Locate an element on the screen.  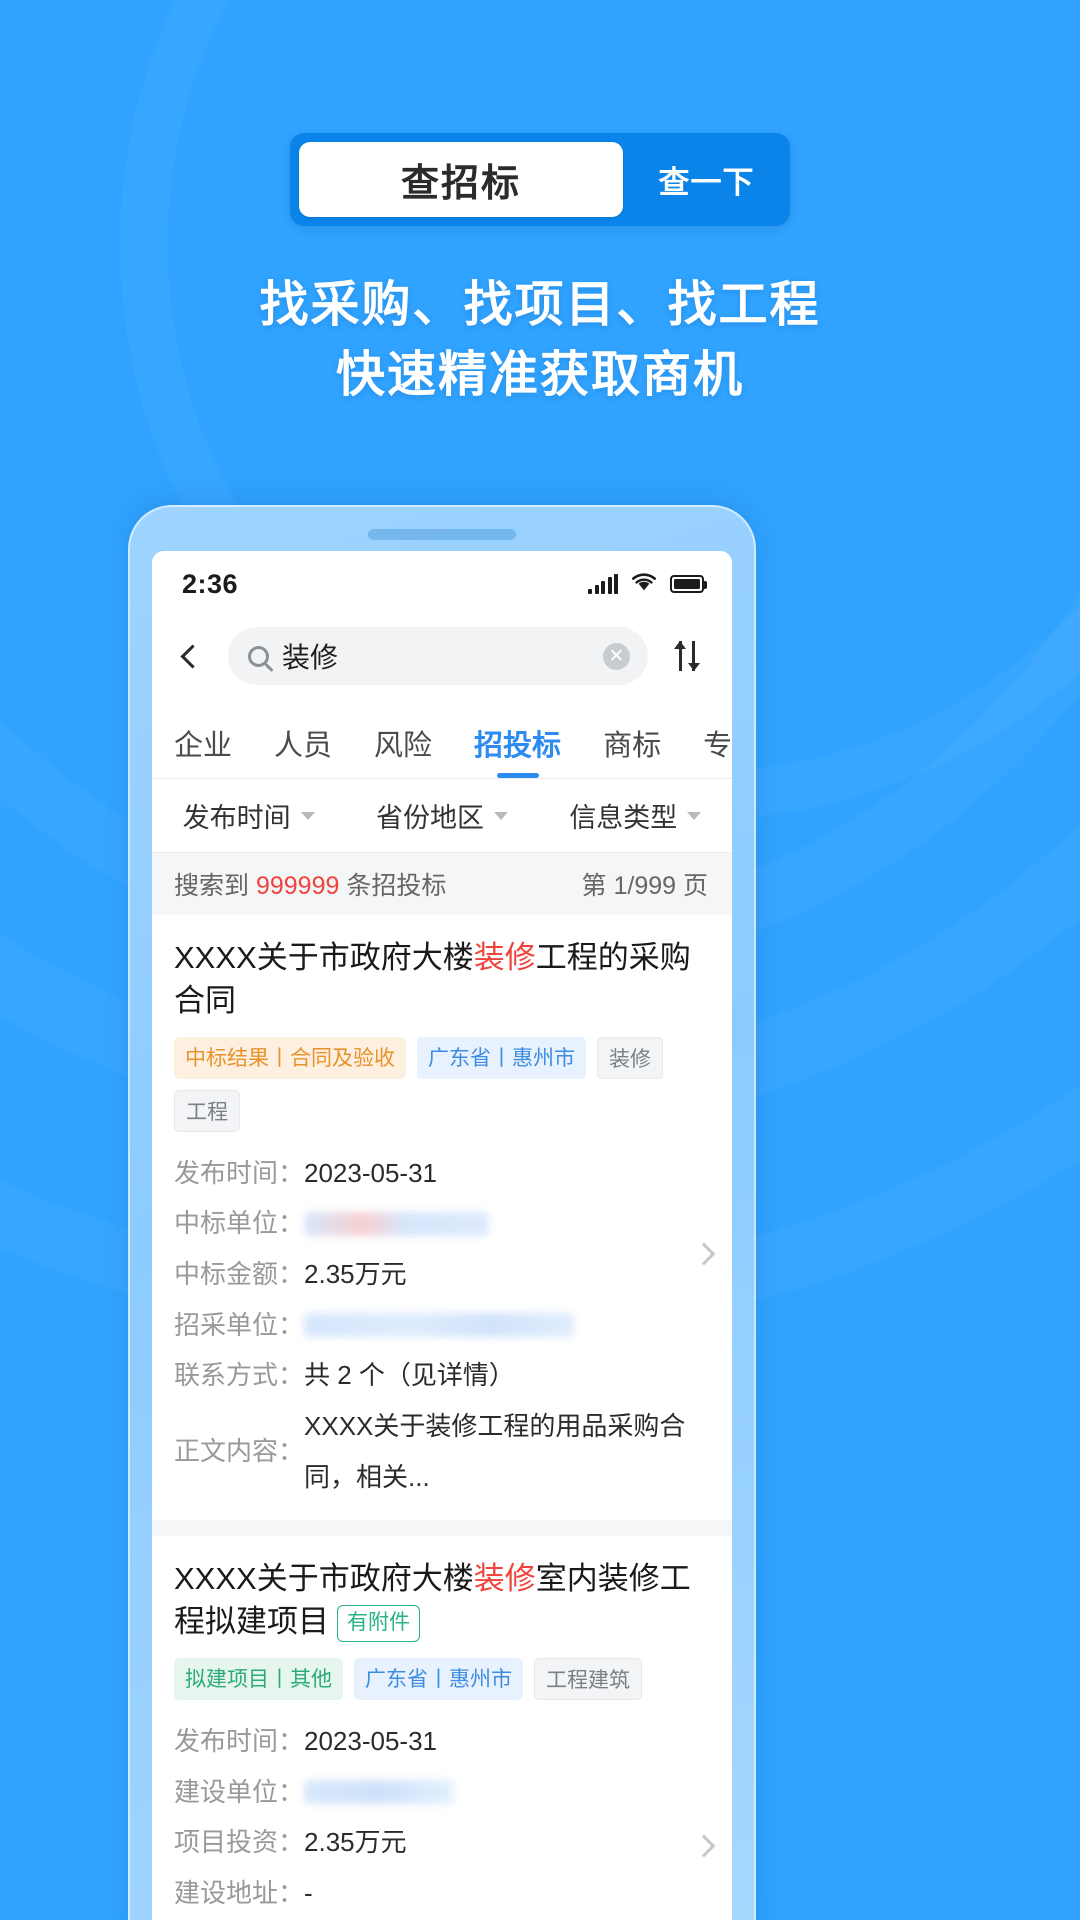
result-count-strip: 搜索到 999999 条招投标 第 1/999 页 is located at coordinates (442, 884).